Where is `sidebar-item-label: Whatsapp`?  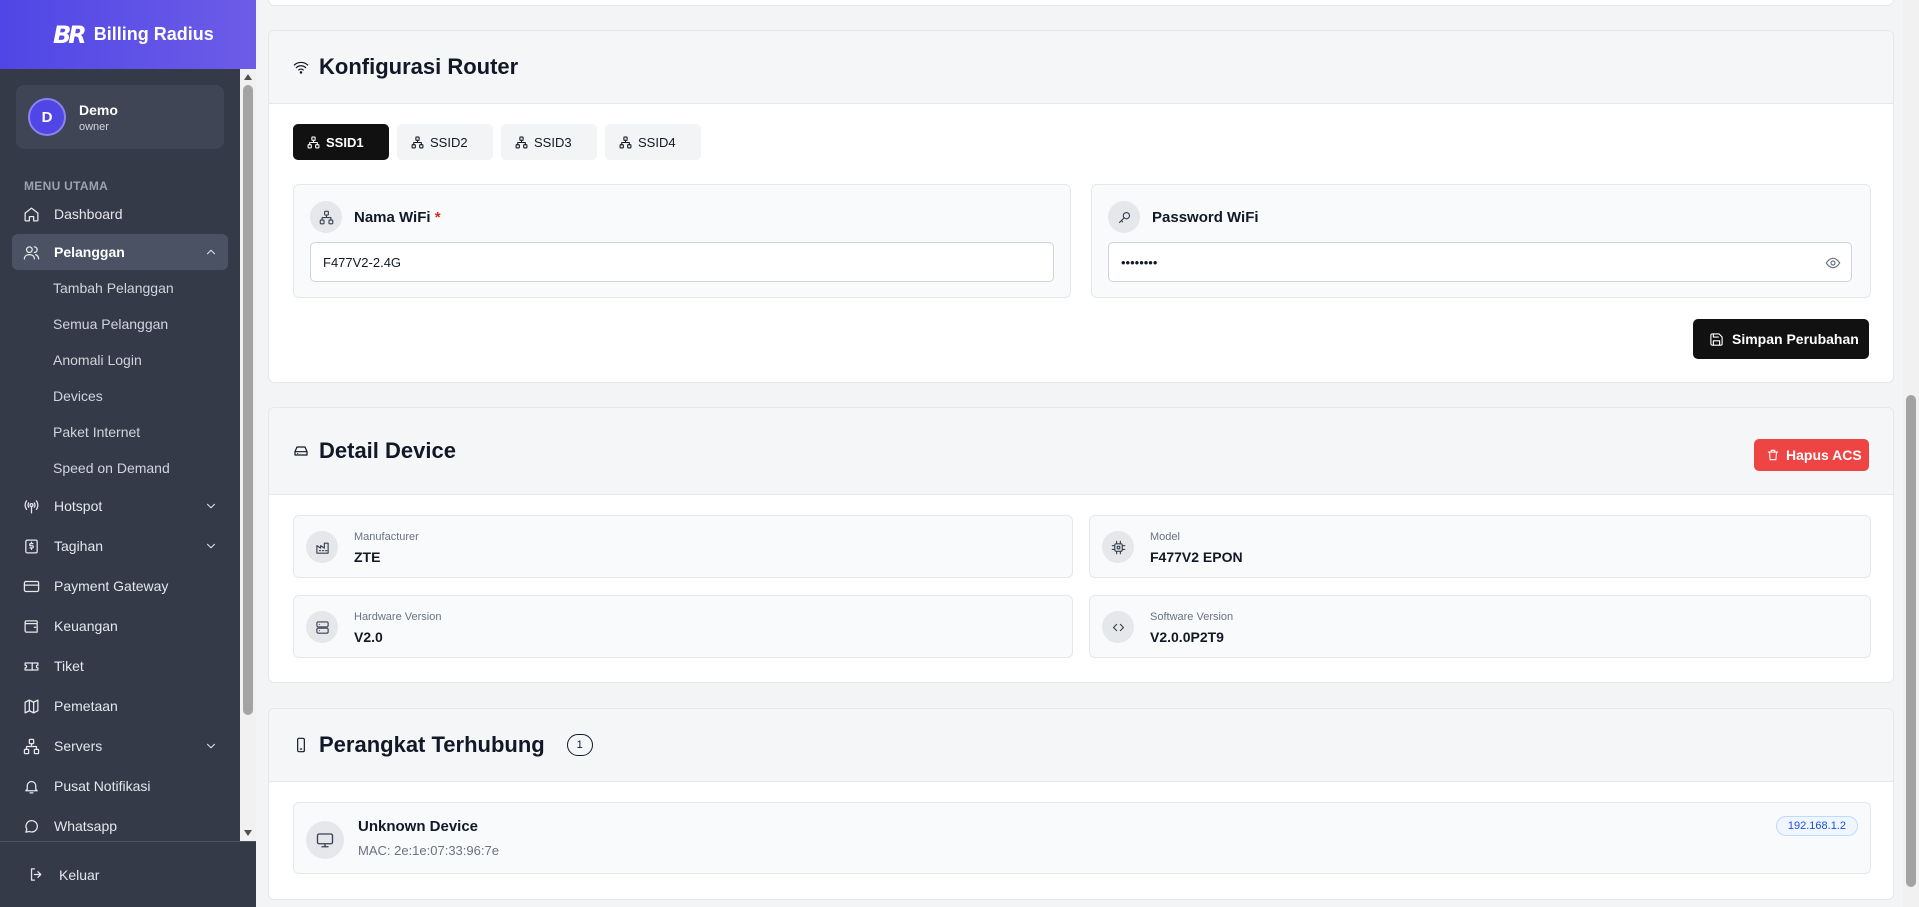
sidebar-item-label: Whatsapp is located at coordinates (86, 826).